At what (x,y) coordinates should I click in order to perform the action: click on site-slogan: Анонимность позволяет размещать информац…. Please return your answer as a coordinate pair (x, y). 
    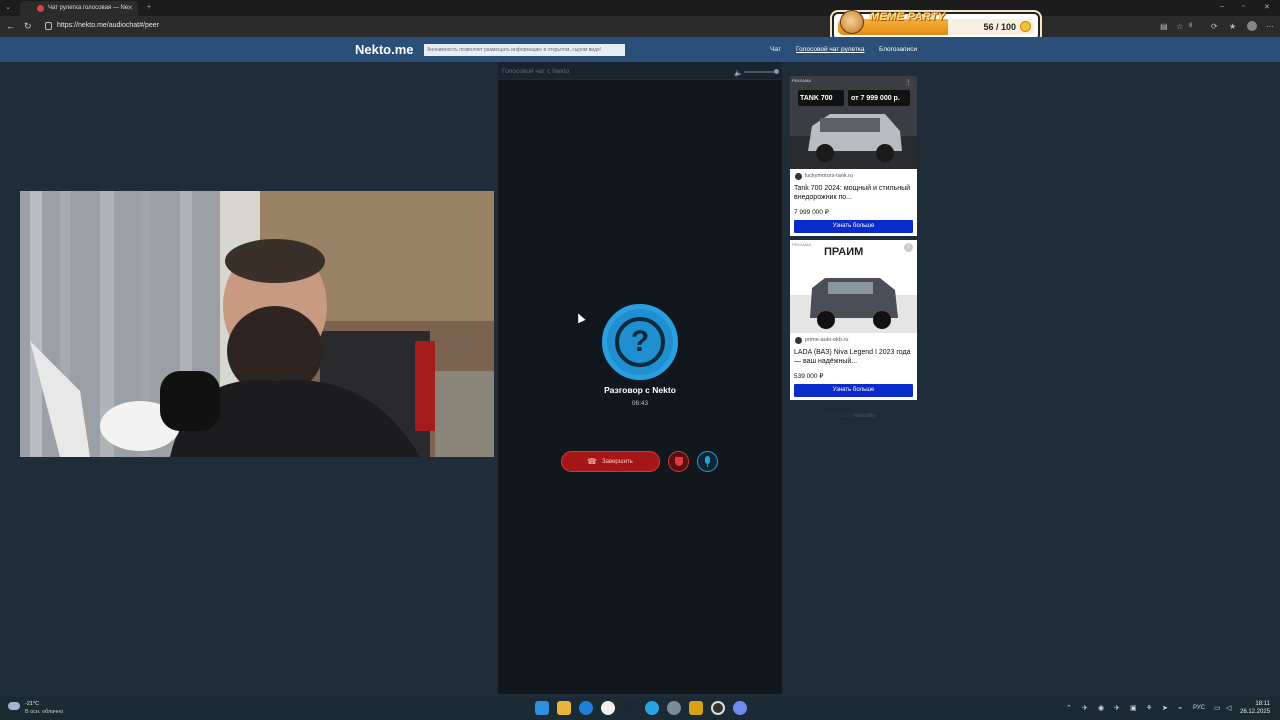
    Looking at the image, I should click on (524, 50).